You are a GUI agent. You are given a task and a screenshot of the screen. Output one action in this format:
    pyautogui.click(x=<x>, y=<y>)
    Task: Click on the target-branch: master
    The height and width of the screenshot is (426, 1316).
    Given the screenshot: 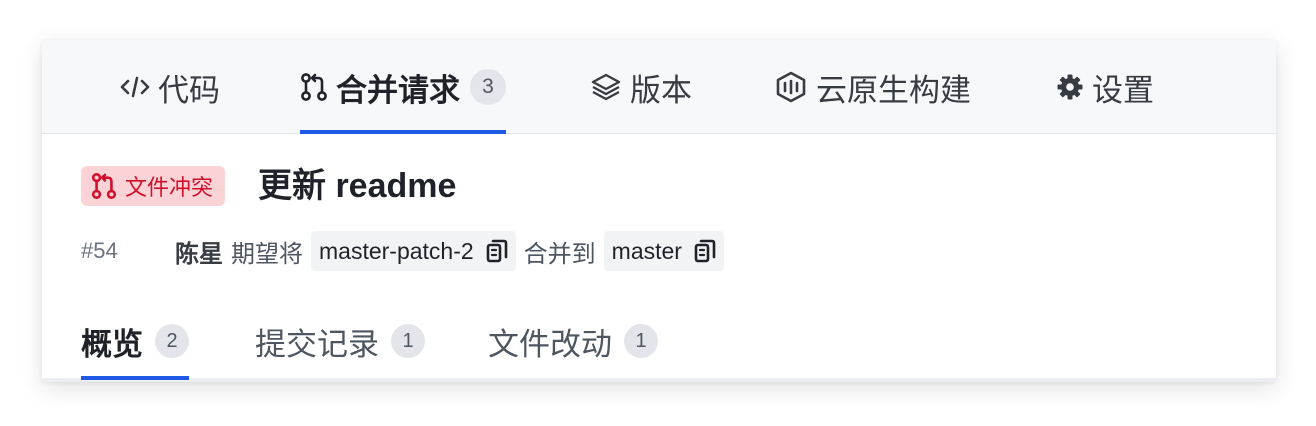 What is the action you would take?
    pyautogui.click(x=663, y=251)
    